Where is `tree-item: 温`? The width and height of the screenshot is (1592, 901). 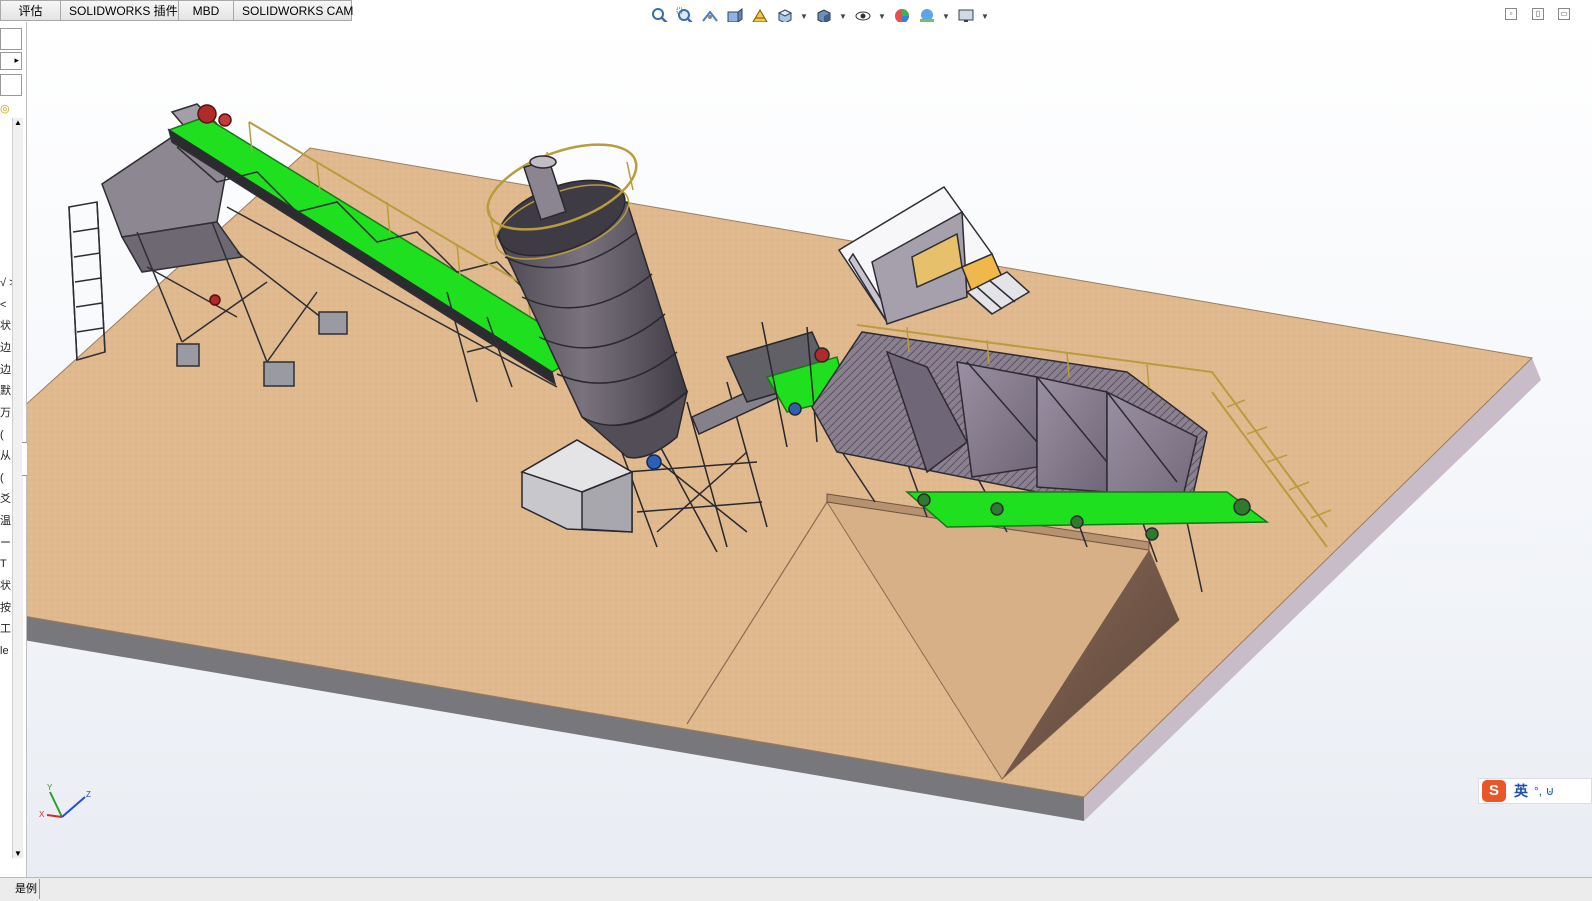 tree-item: 温 is located at coordinates (6, 521).